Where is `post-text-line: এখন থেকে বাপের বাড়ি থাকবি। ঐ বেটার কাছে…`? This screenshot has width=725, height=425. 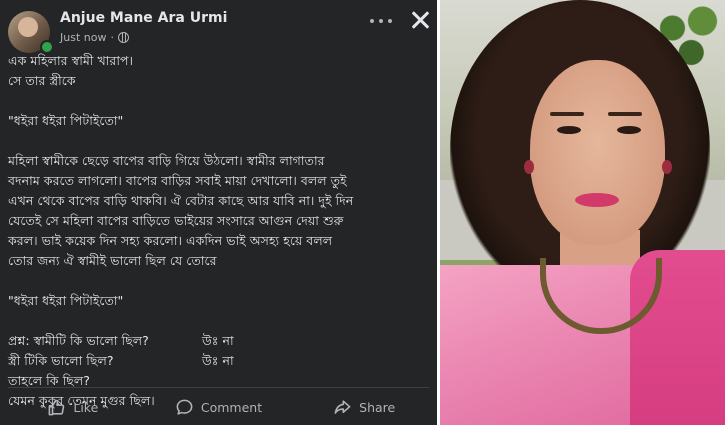 post-text-line: এখন থেকে বাপের বাড়ি থাকবি। ঐ বেটার কাছে… is located at coordinates (181, 200).